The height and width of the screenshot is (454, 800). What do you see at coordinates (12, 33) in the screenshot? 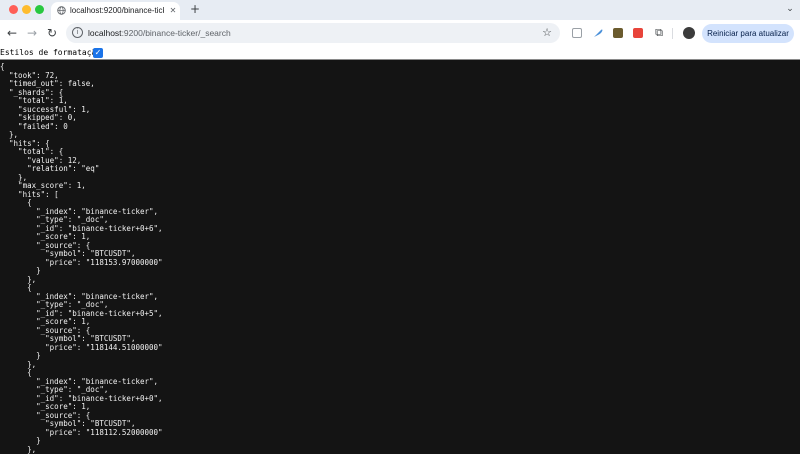
I see `back-button: ←` at bounding box center [12, 33].